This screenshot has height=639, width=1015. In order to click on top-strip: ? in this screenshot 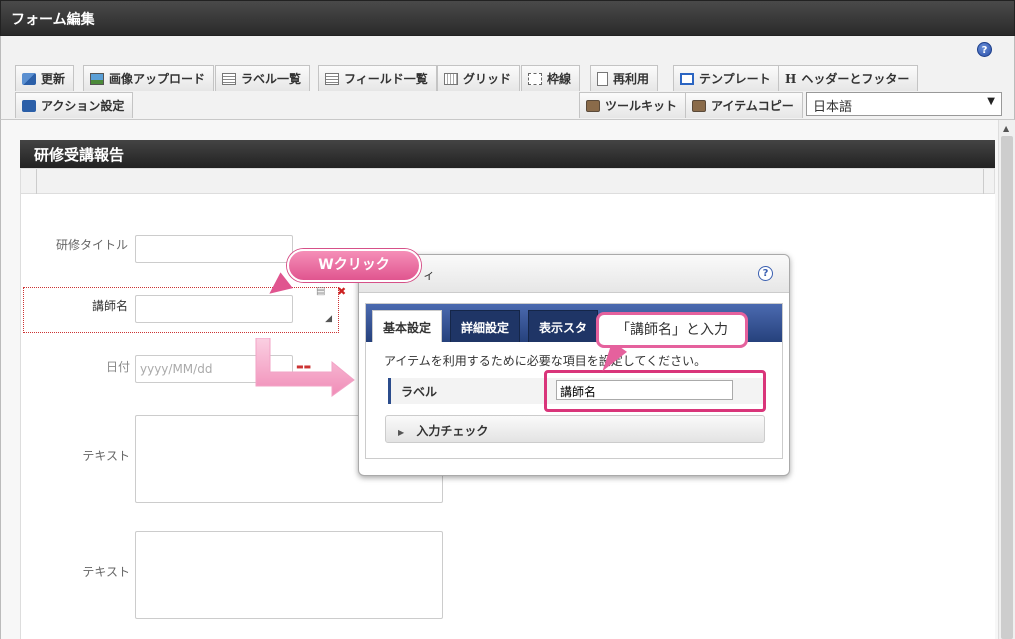, I will do `click(507, 50)`.